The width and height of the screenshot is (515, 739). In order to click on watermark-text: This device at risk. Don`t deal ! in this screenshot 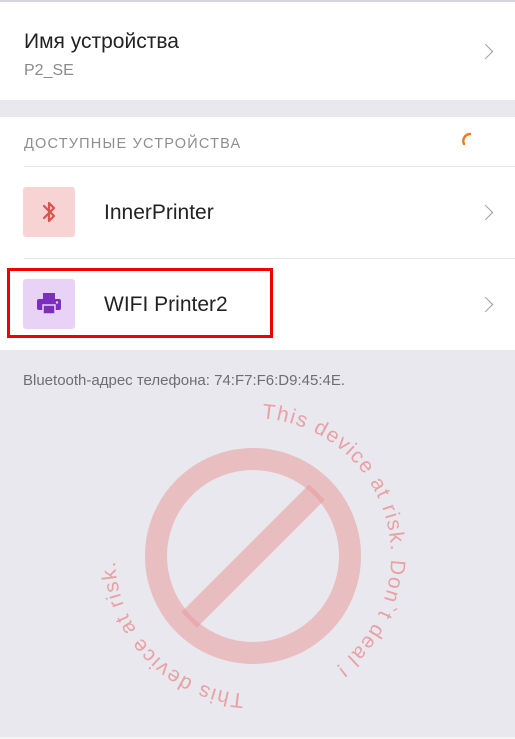, I will do `click(170, 556)`.